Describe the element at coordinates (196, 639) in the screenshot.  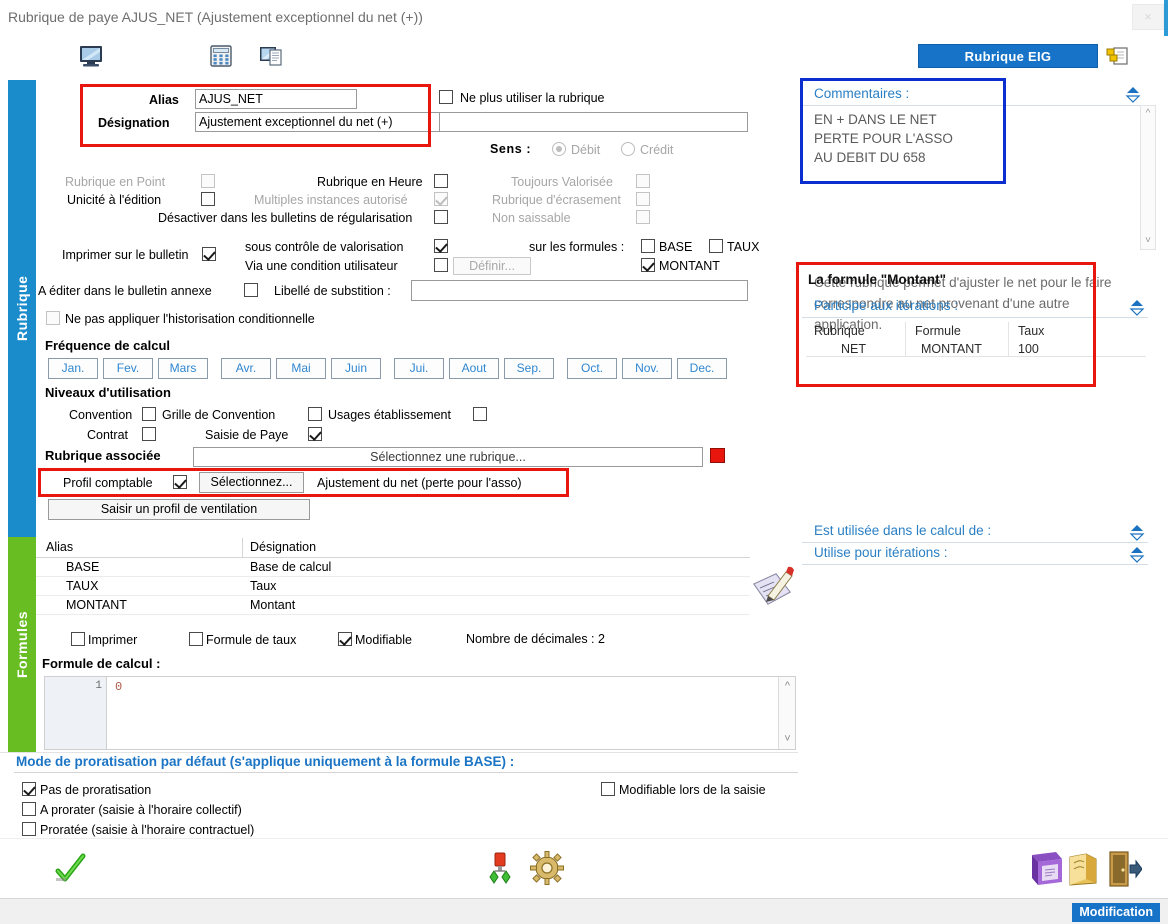
I see `formule-de-taux-checkbox` at that location.